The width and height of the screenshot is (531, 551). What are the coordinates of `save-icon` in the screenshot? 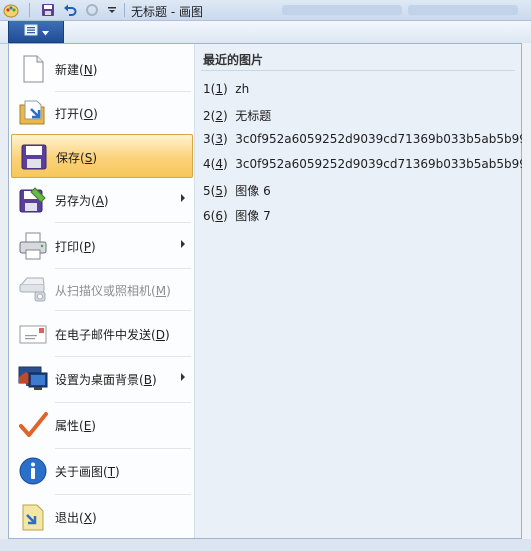 It's located at (48, 10).